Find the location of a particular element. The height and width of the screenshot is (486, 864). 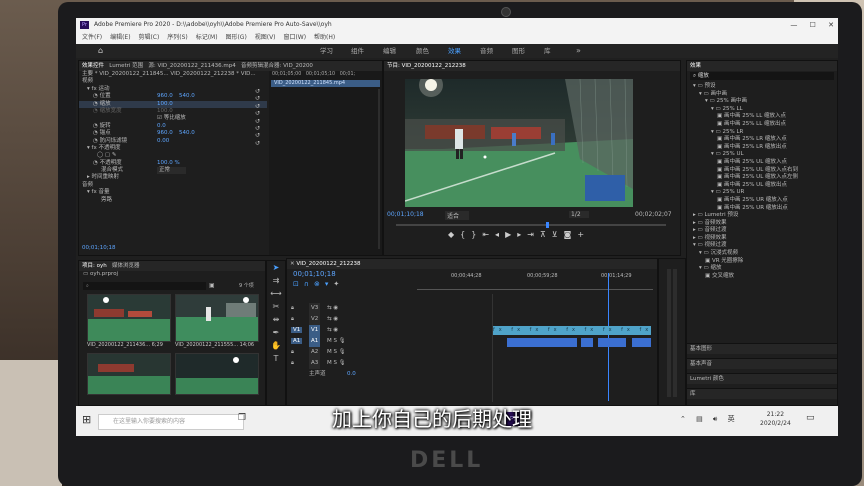

panel-essential-graphics: 基本图形 is located at coordinates (762, 348).